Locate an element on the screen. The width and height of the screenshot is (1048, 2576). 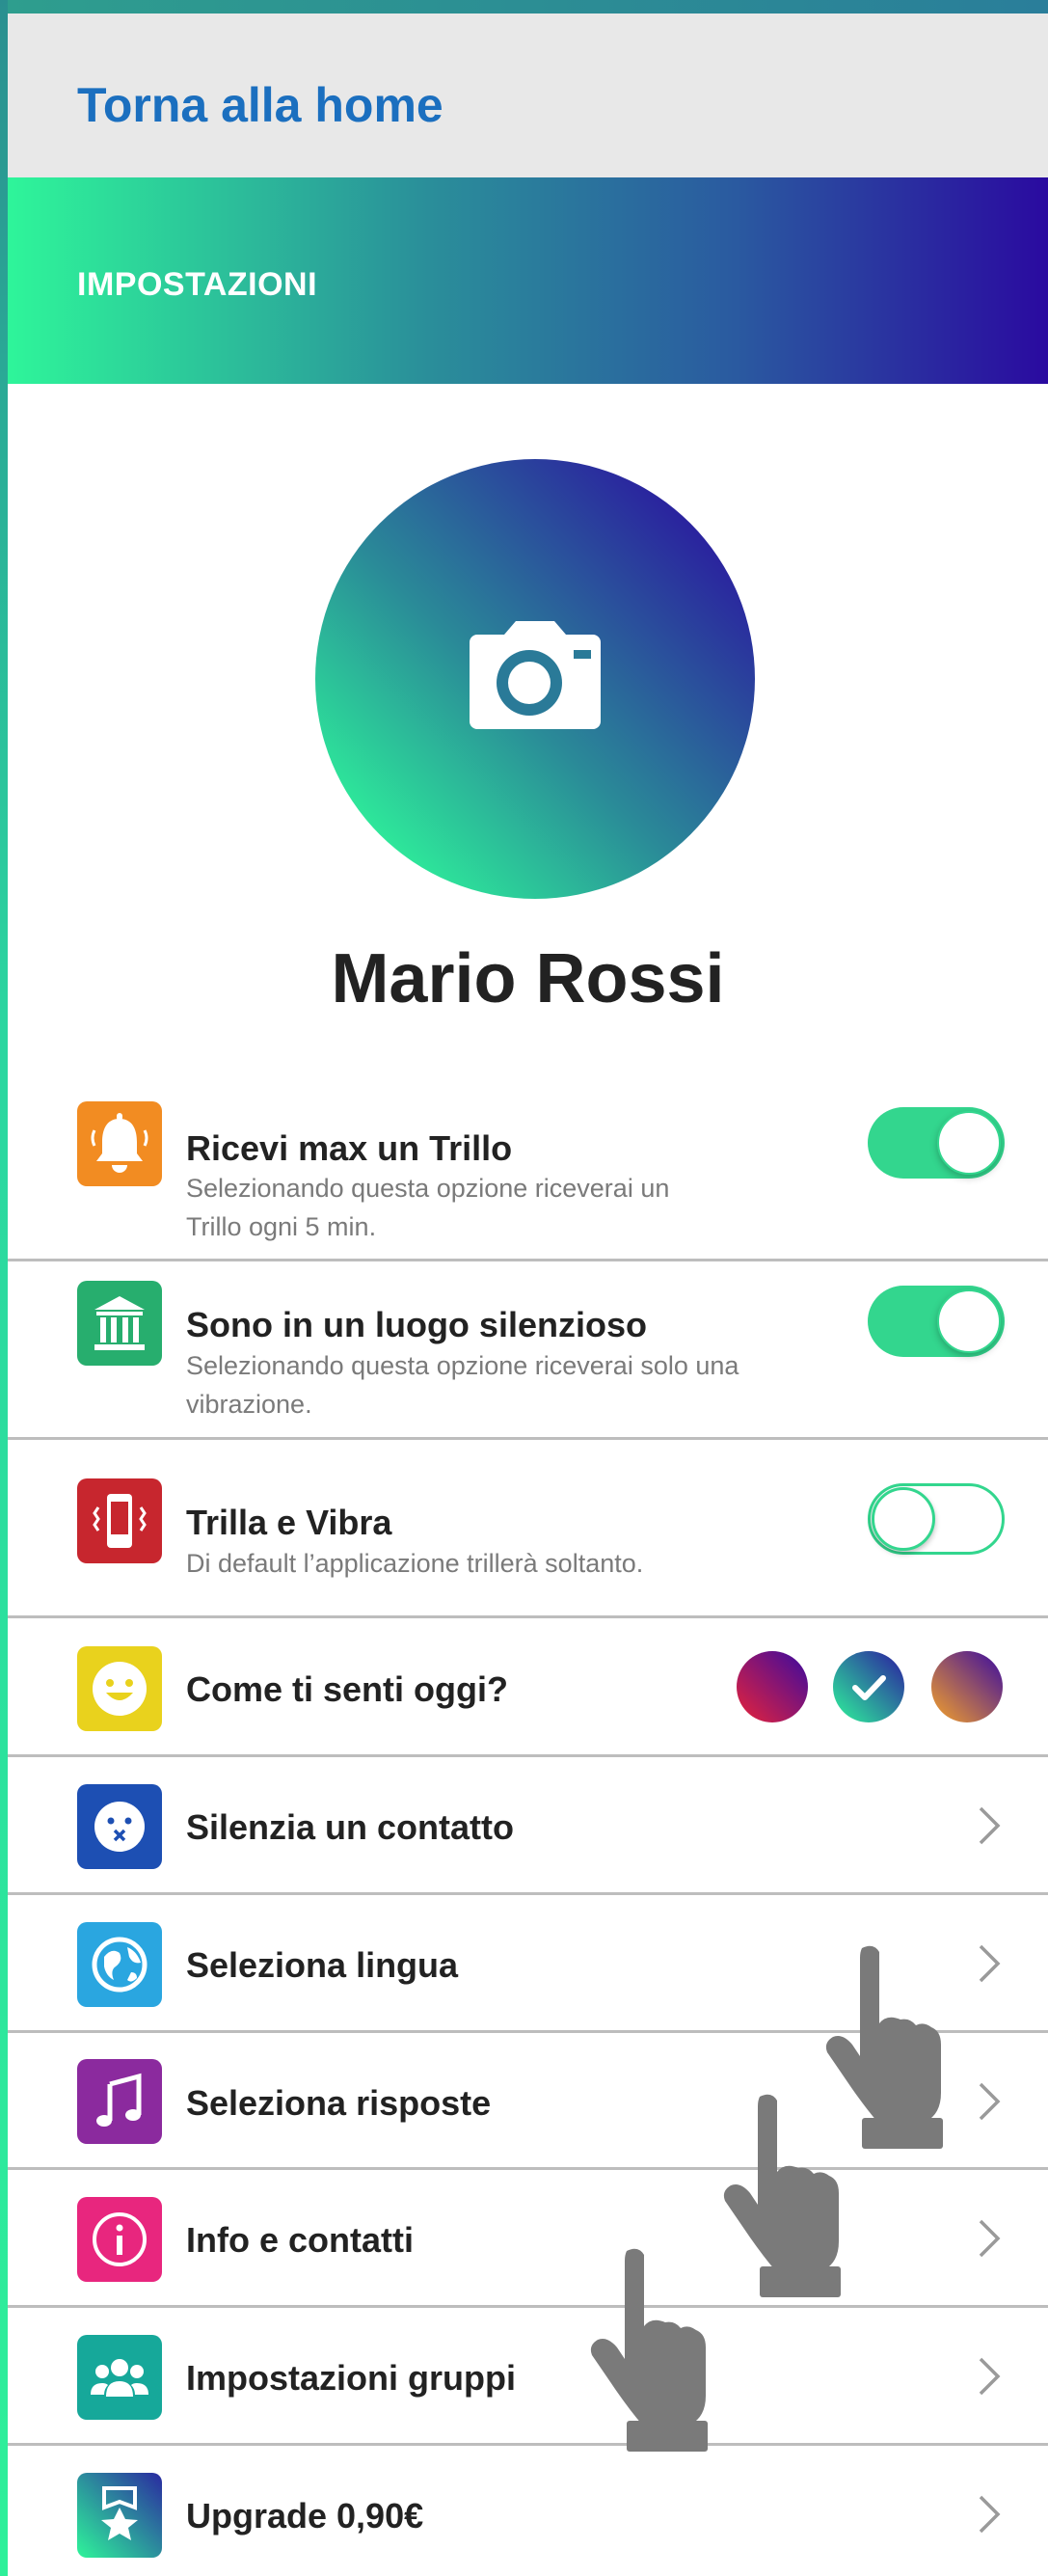
group-icon is located at coordinates (119, 2378).